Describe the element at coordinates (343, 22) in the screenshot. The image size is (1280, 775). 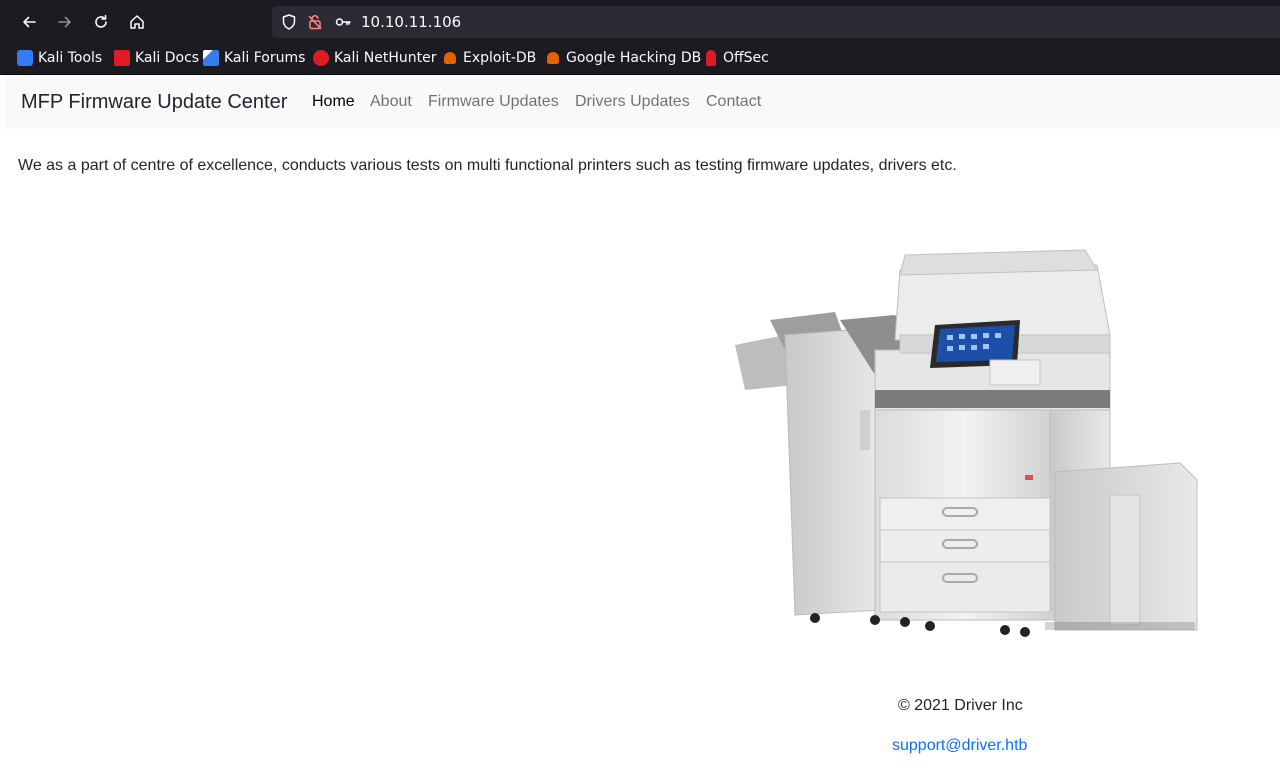
I see `key-icon` at that location.